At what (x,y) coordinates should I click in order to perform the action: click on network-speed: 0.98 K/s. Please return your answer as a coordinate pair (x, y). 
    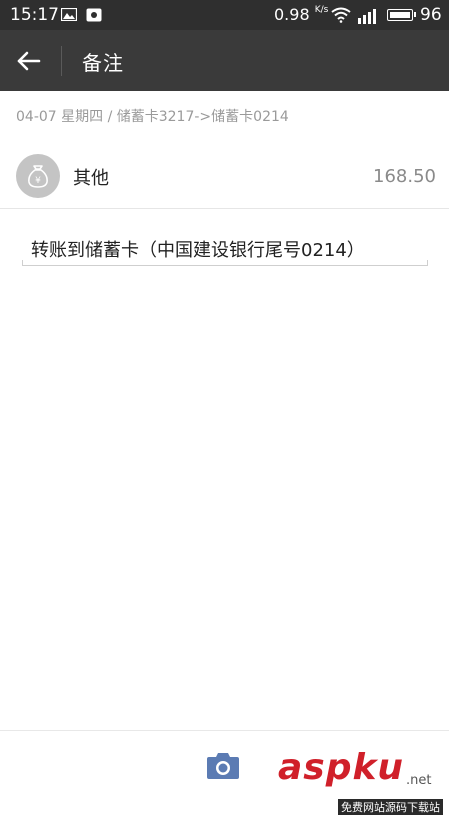
    Looking at the image, I should click on (301, 14).